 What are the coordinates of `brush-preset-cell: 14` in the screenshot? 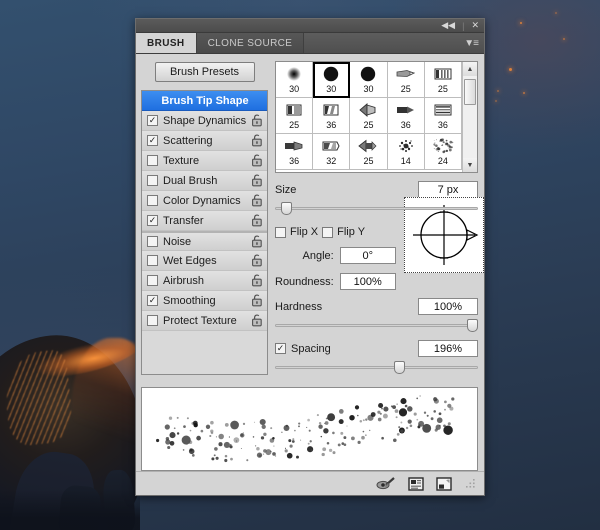 It's located at (406, 152).